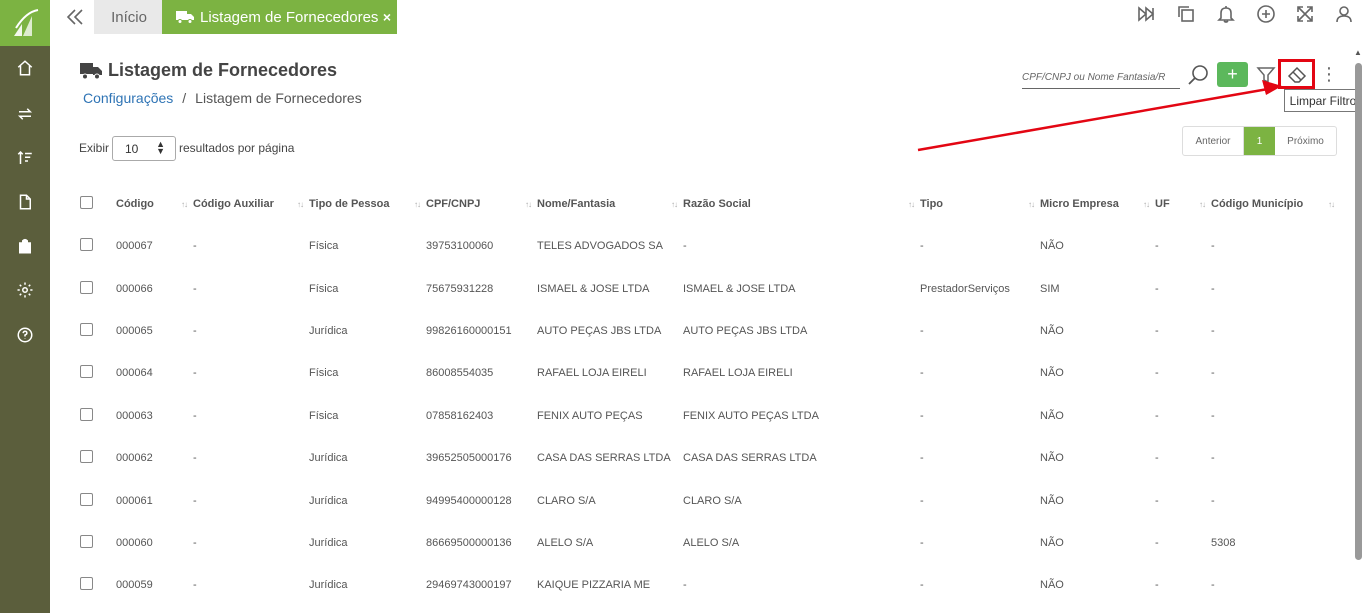 The height and width of the screenshot is (613, 1365). Describe the element at coordinates (481, 204) in the screenshot. I see `column-header: CPF/CNPJ ↑↓` at that location.